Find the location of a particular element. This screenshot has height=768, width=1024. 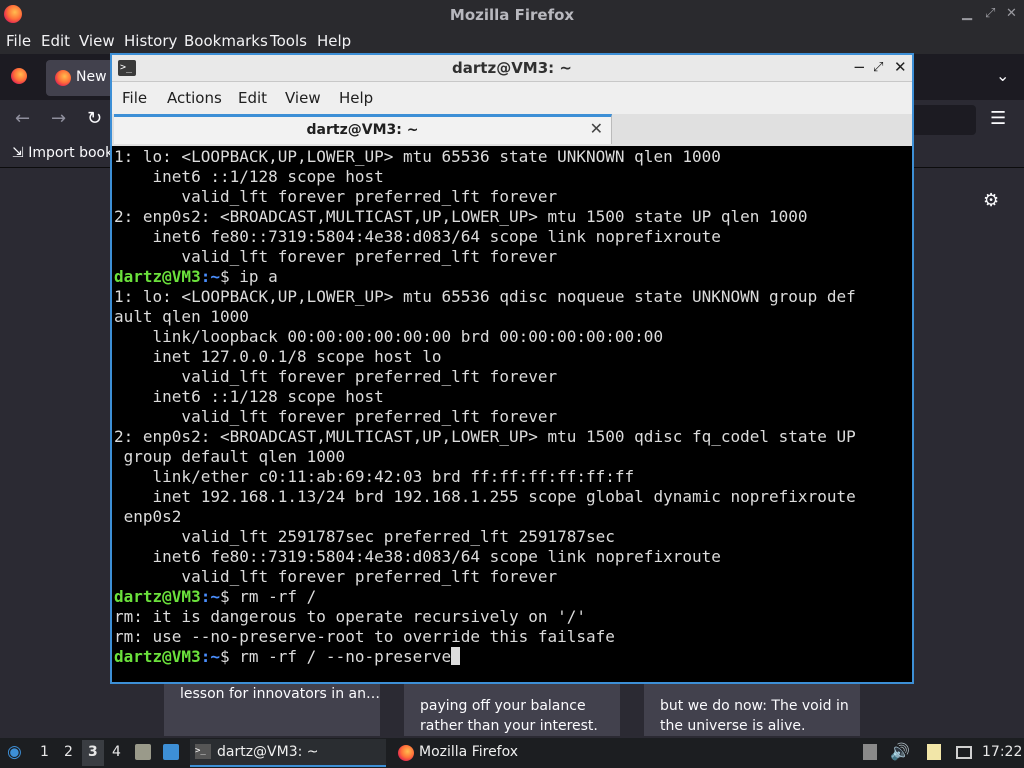

workspace-2: 2 is located at coordinates (68, 752).